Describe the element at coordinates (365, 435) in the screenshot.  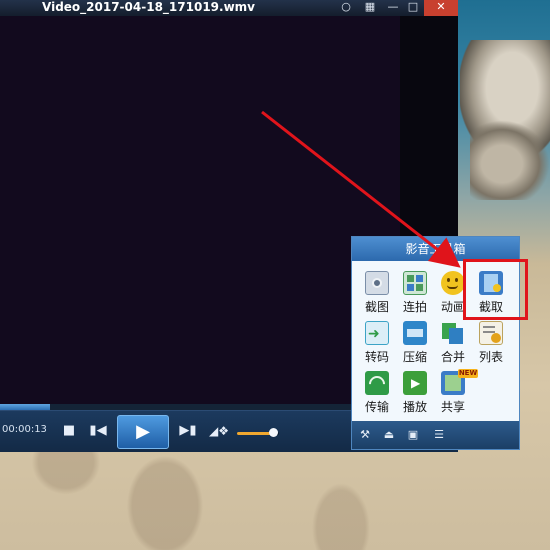
I see `wrench-icon: ⚒` at that location.